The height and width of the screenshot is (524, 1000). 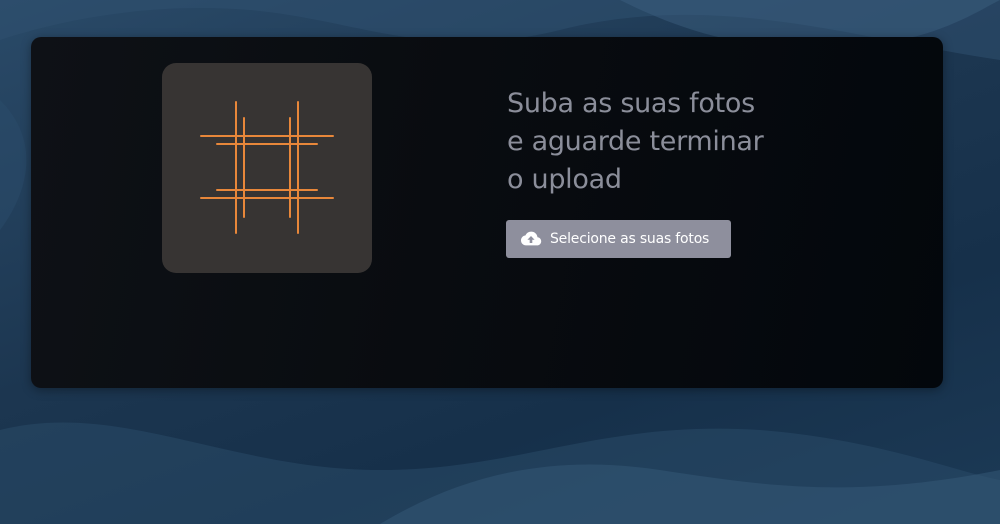 I want to click on headline-line-1: Suba as suas fotos, so click(x=631, y=103).